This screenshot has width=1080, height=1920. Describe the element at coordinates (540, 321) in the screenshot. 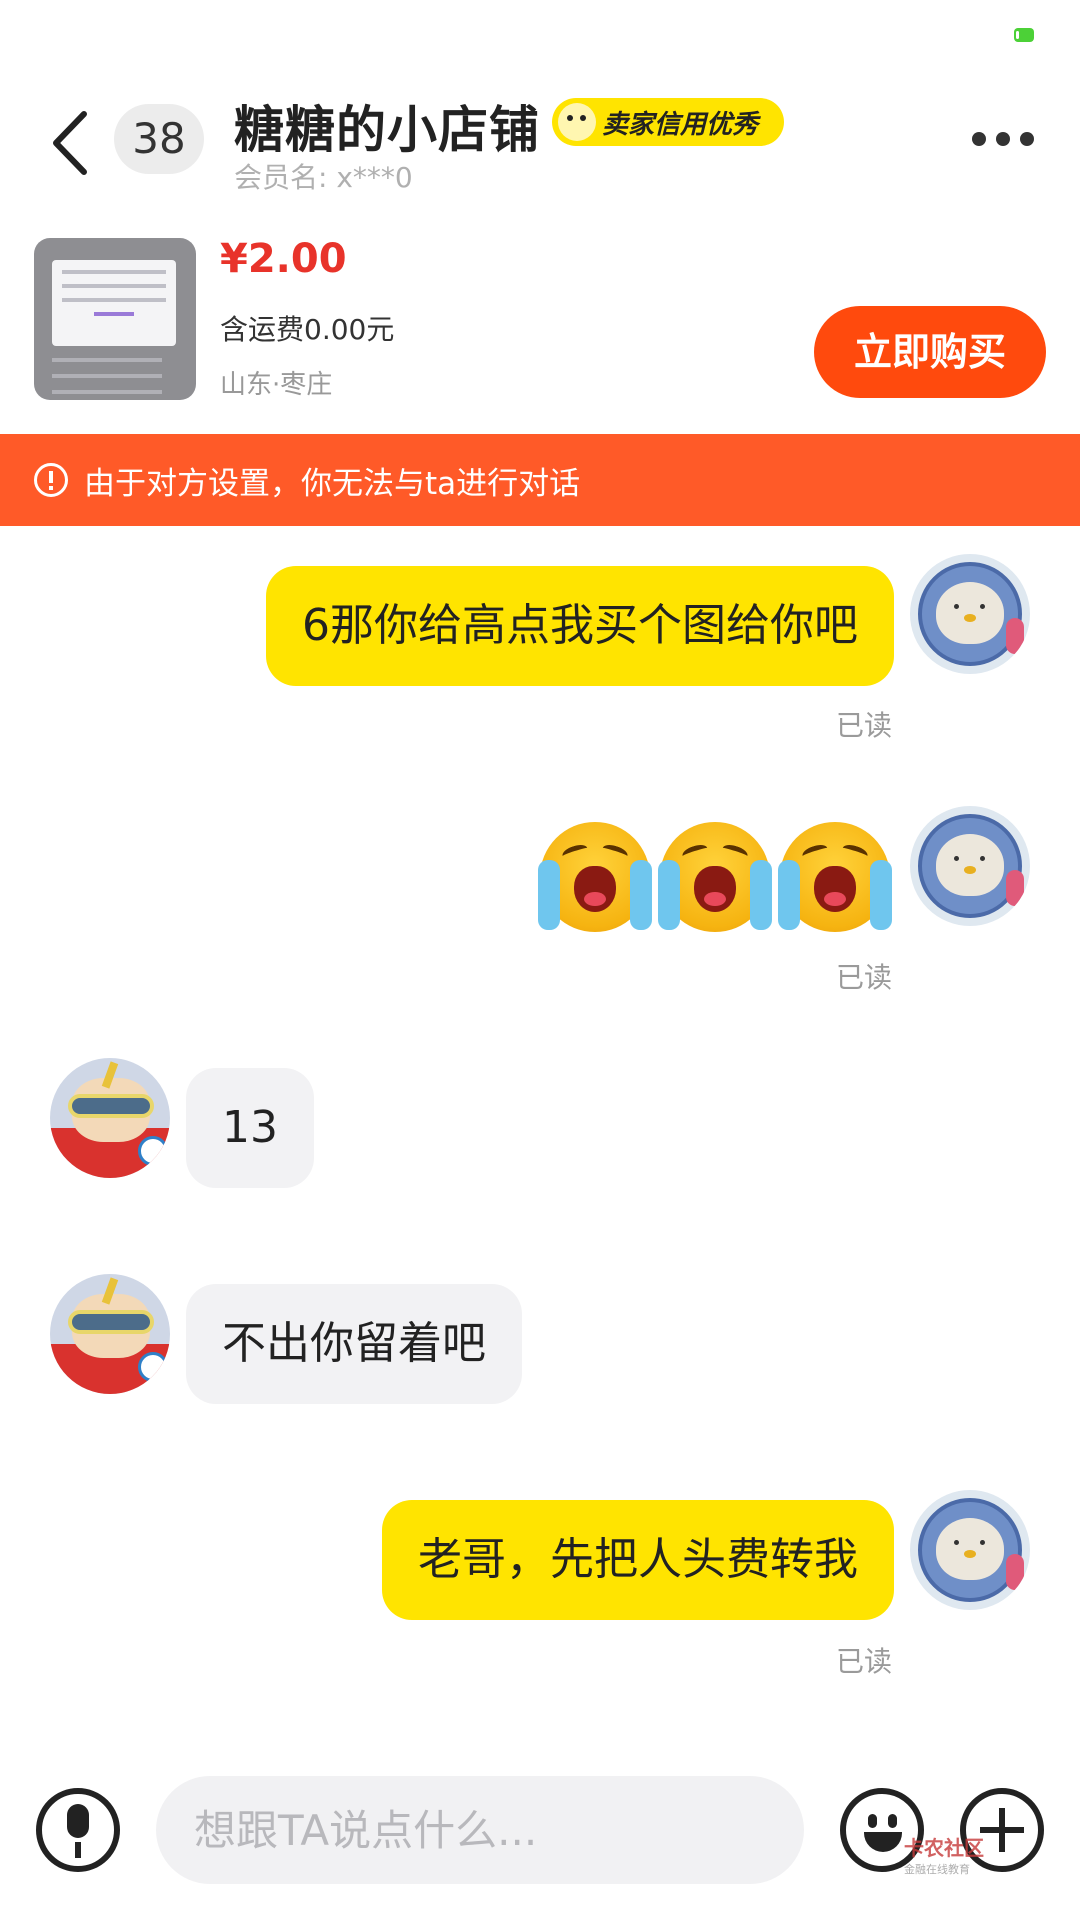

I see `product-card: ¥2.00 含运费0.00元 山东·枣庄 立即购买` at that location.